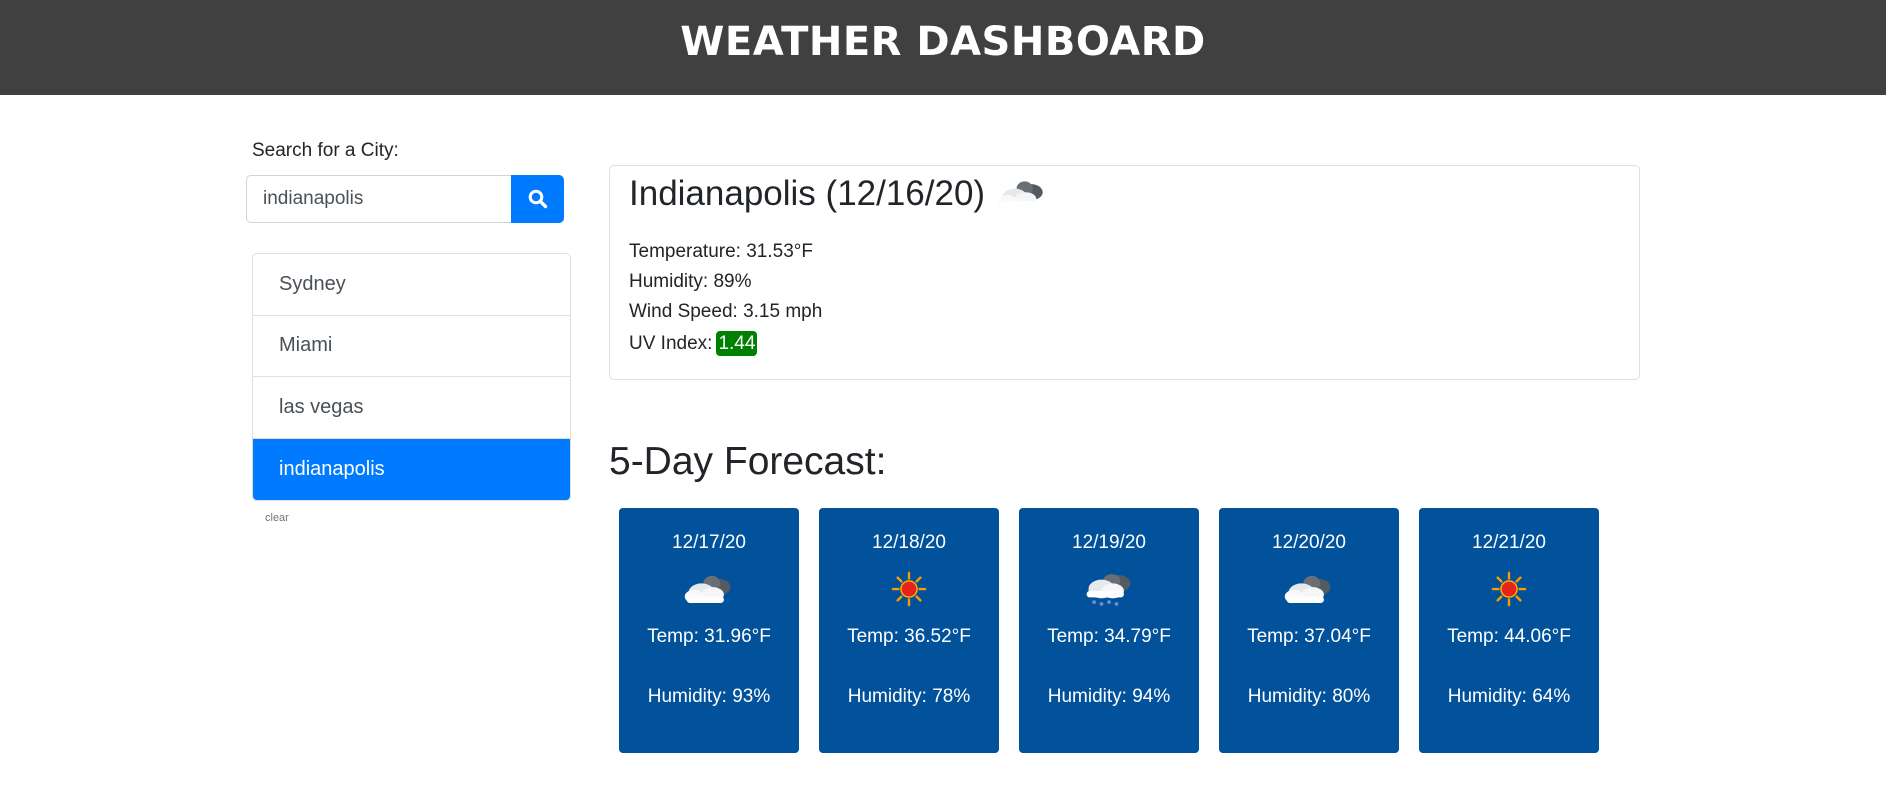 The image size is (1886, 812). Describe the element at coordinates (721, 251) in the screenshot. I see `current-temperature: Temperature: 31.53°F` at that location.